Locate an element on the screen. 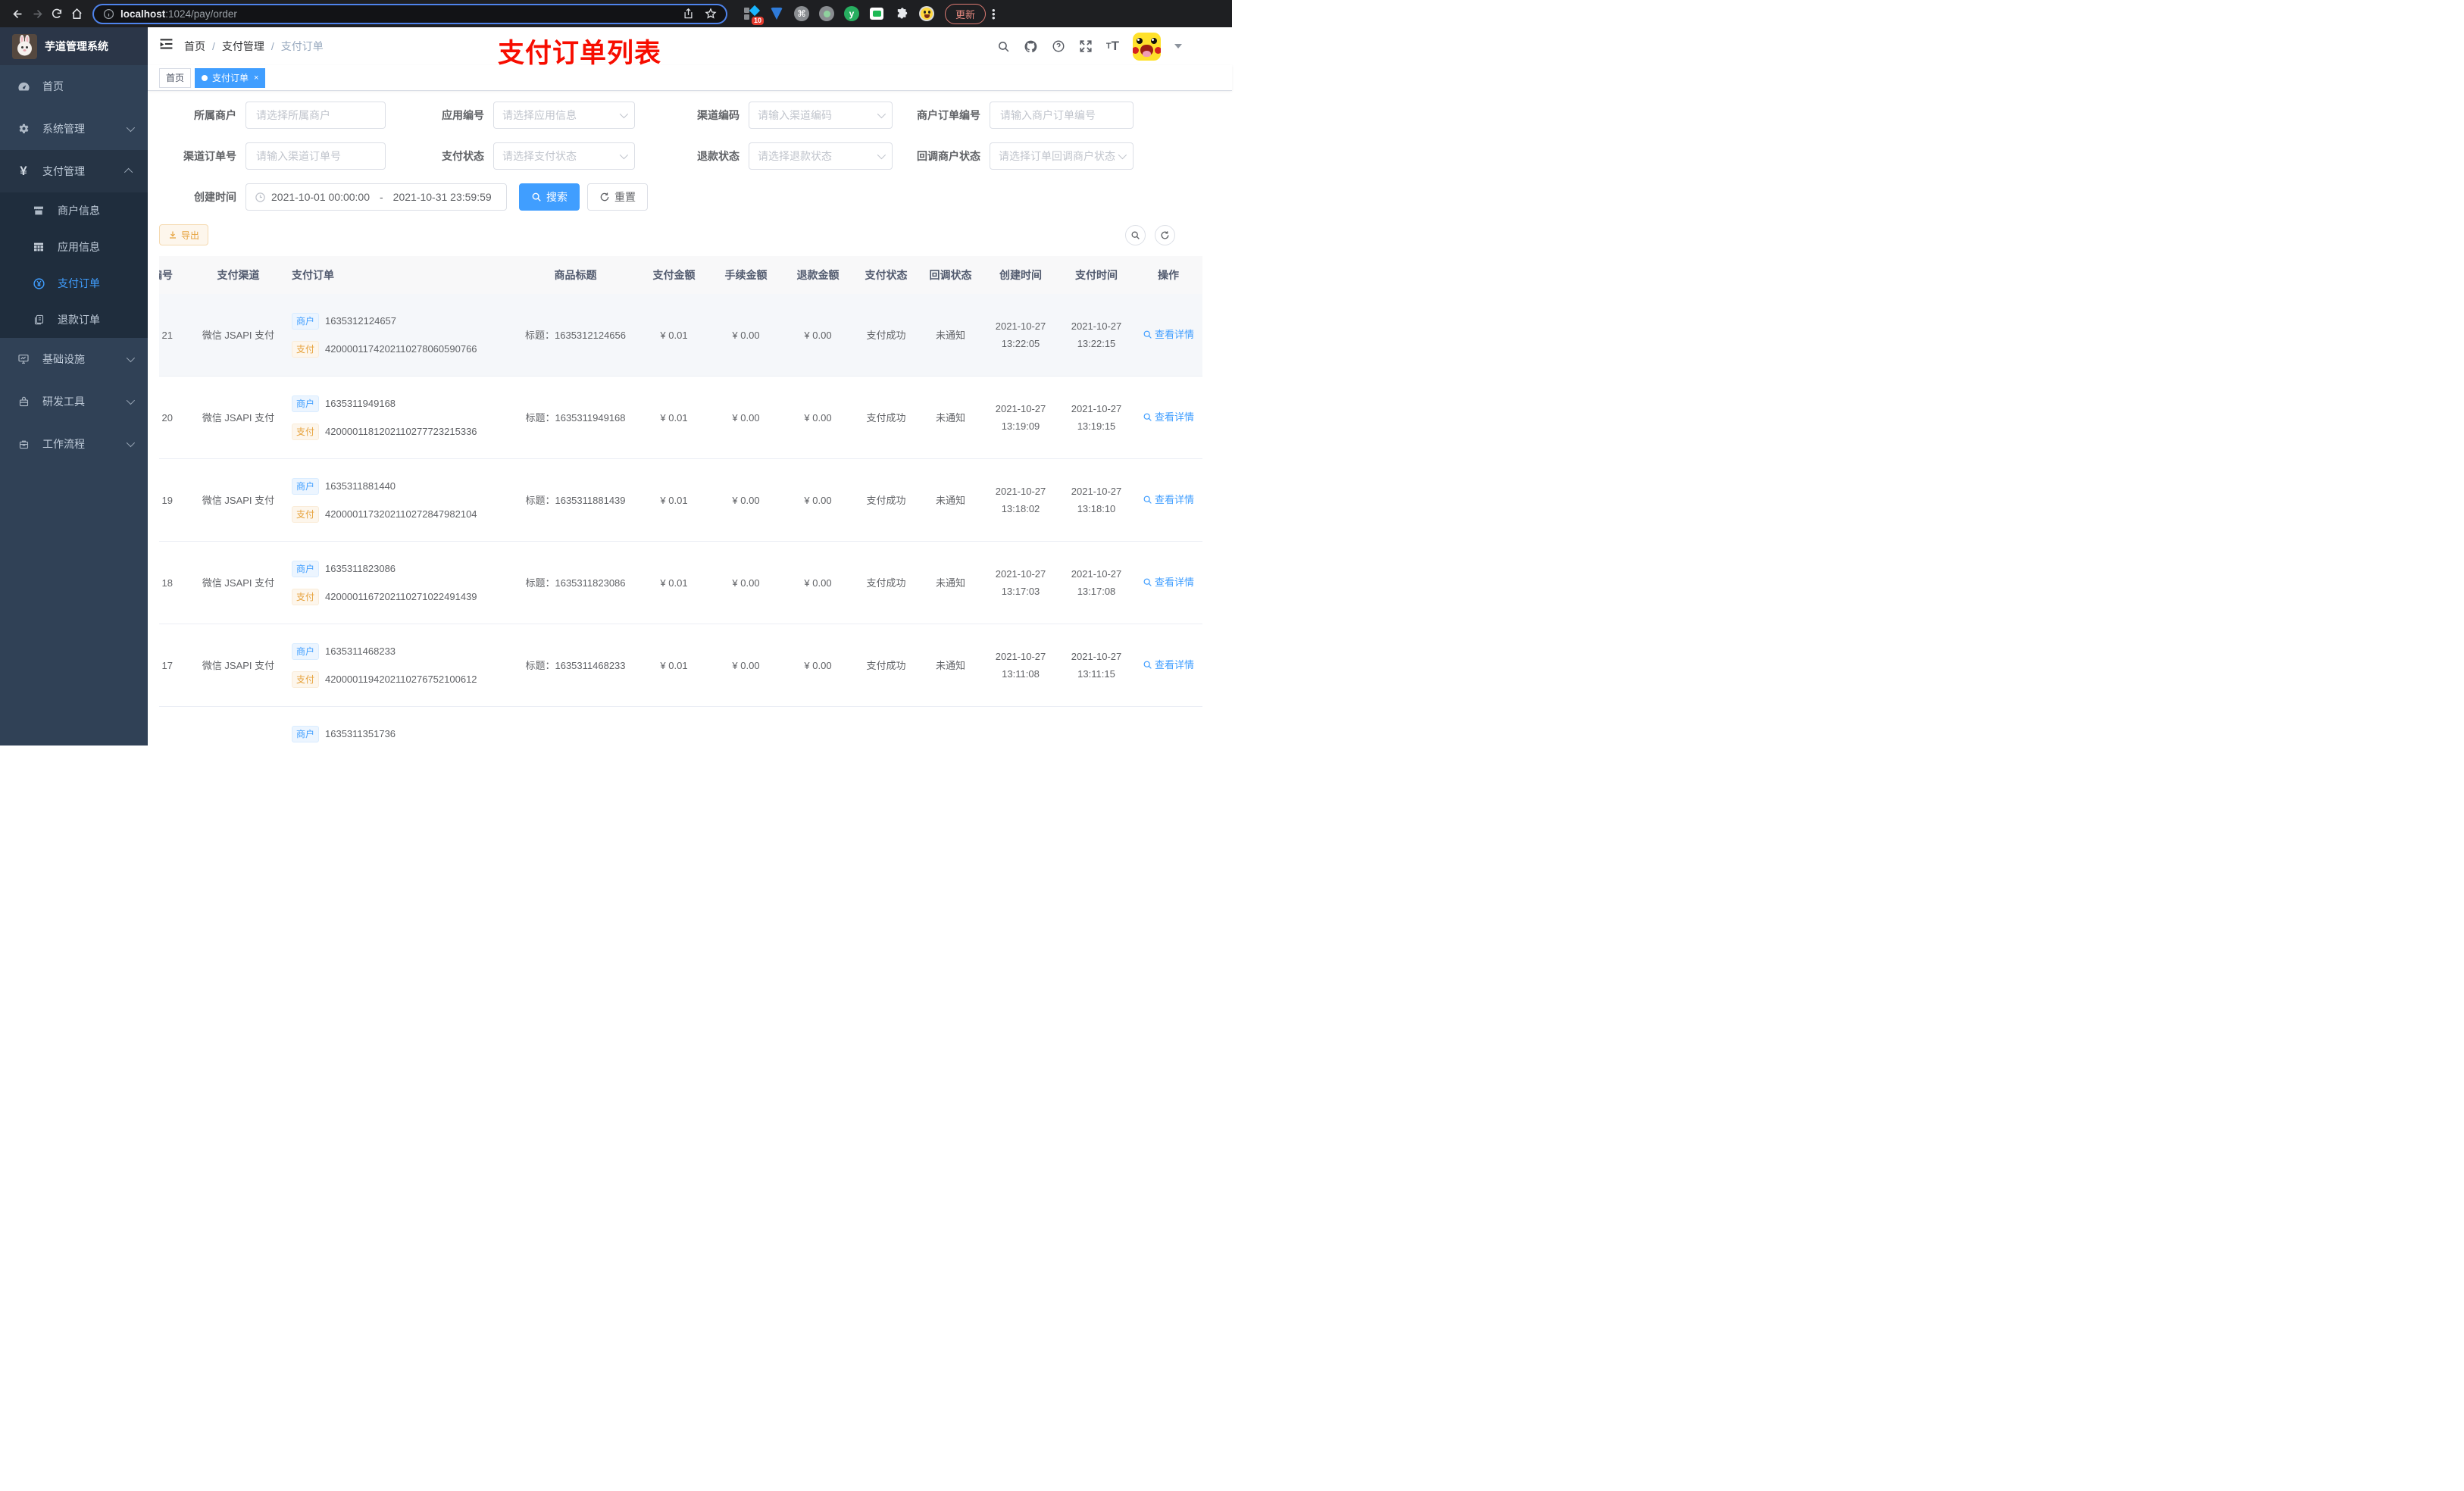 The image size is (2464, 1491). goods-title-cell: 标题：1635312124656 is located at coordinates (575, 335).